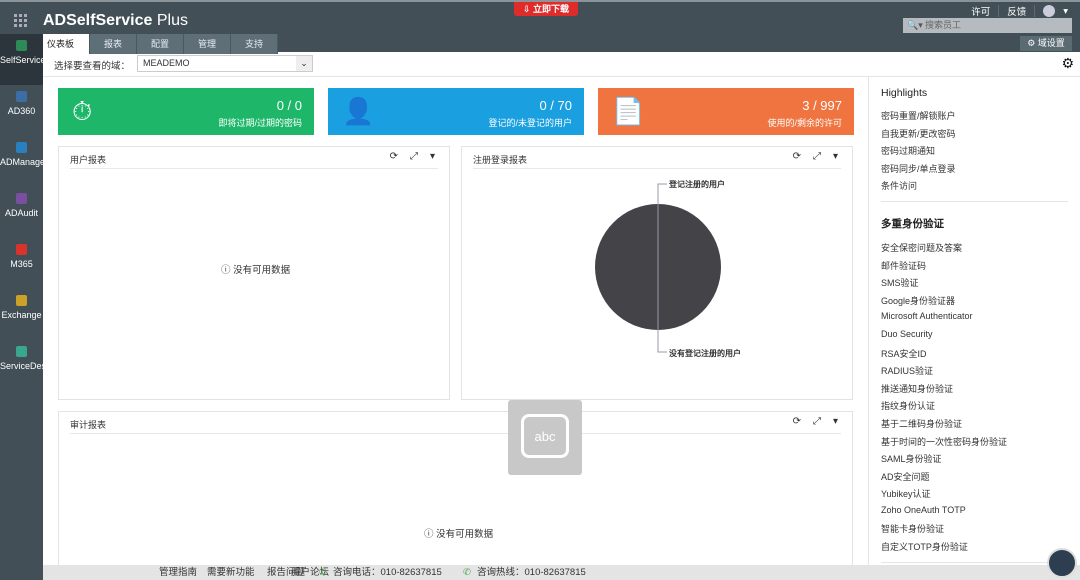 The width and height of the screenshot is (1080, 580). What do you see at coordinates (1062, 563) in the screenshot?
I see `chat-support-button` at bounding box center [1062, 563].